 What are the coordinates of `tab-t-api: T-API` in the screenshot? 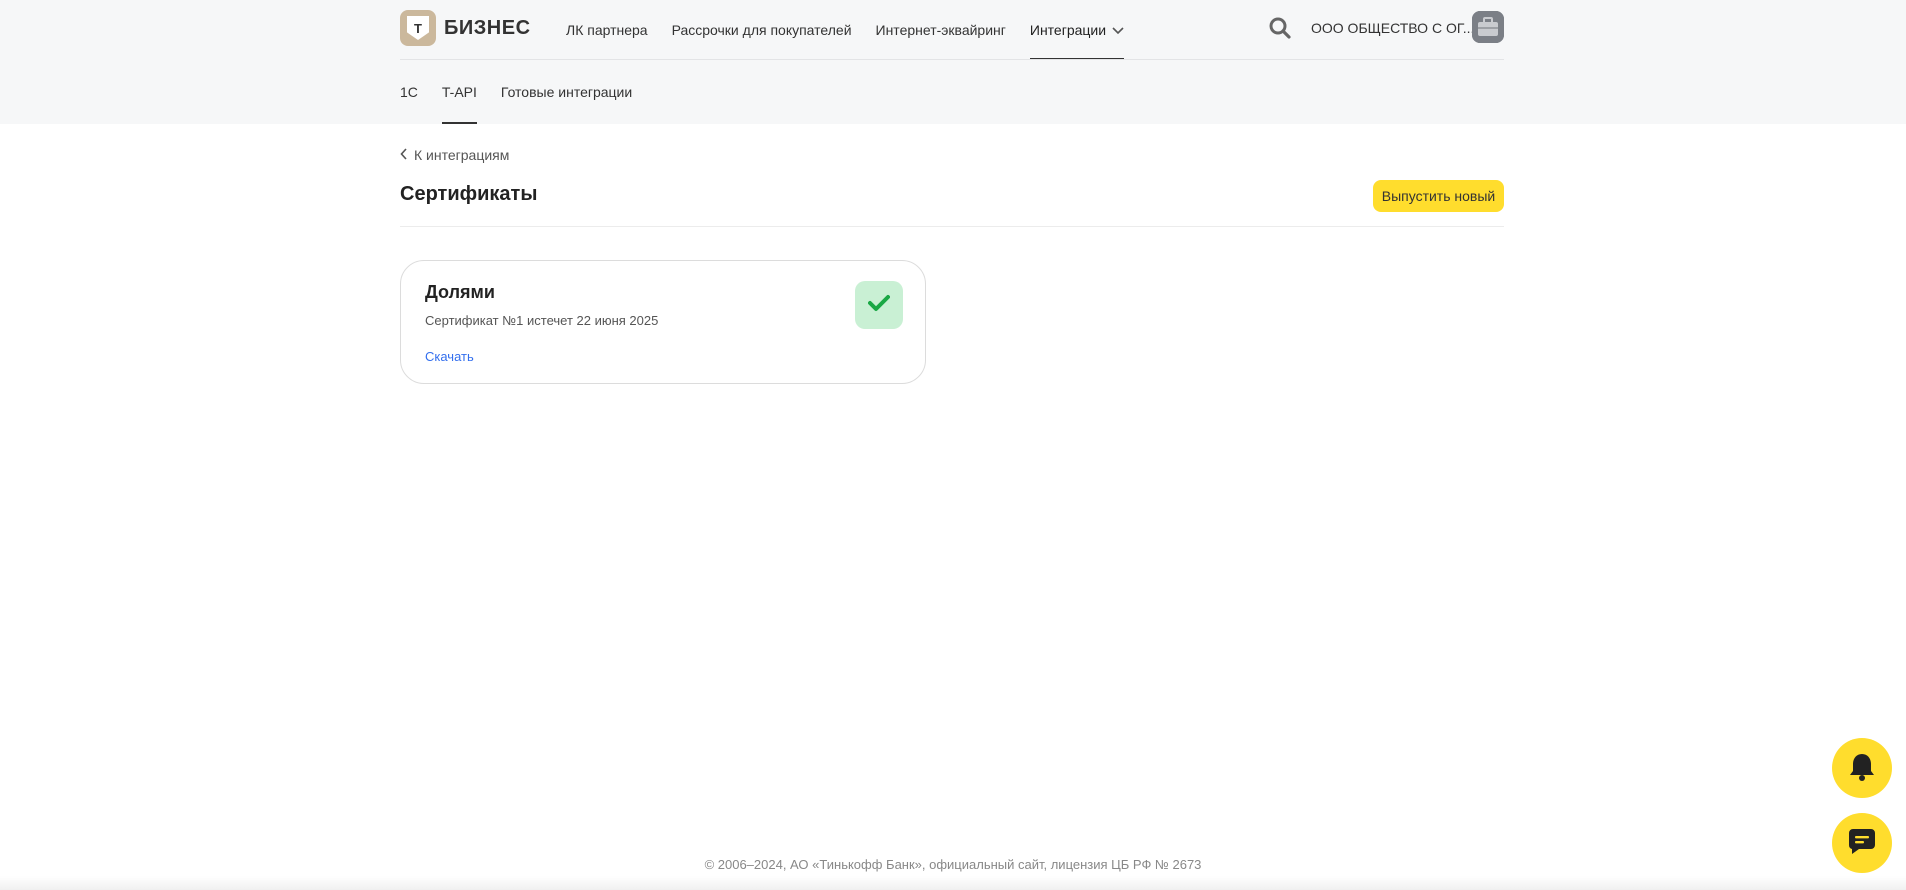 It's located at (459, 92).